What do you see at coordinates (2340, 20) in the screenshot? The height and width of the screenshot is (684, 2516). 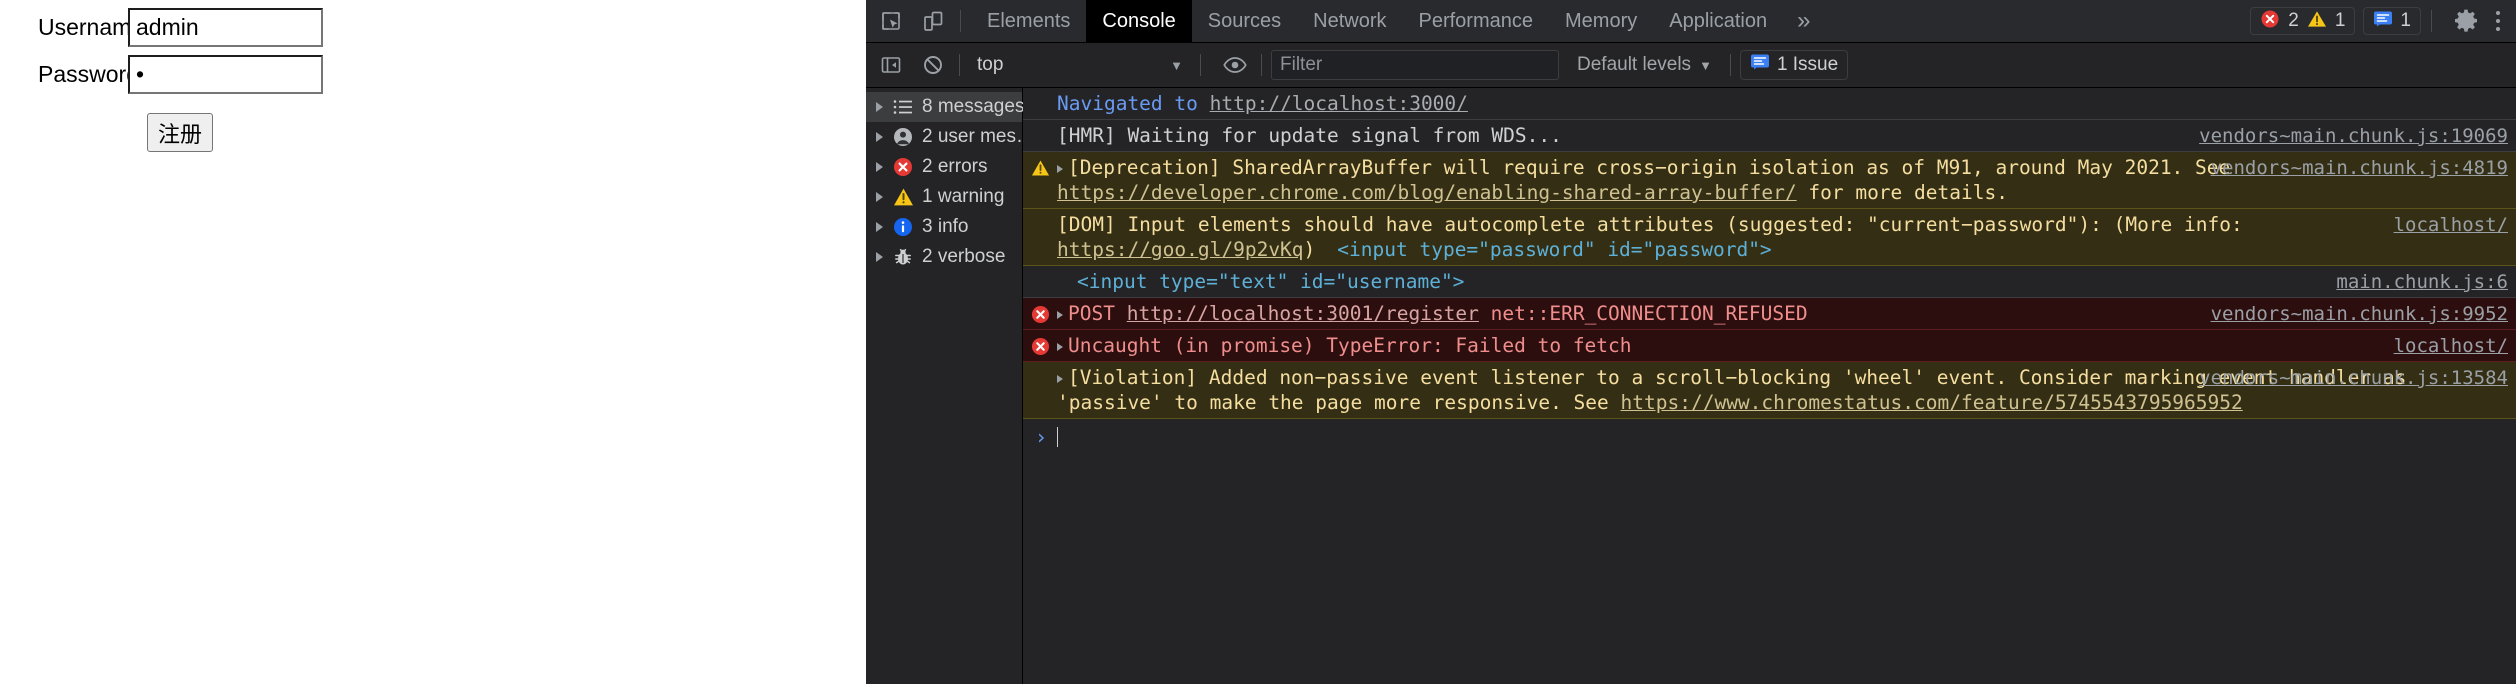 I see `warning-count-value: 1` at bounding box center [2340, 20].